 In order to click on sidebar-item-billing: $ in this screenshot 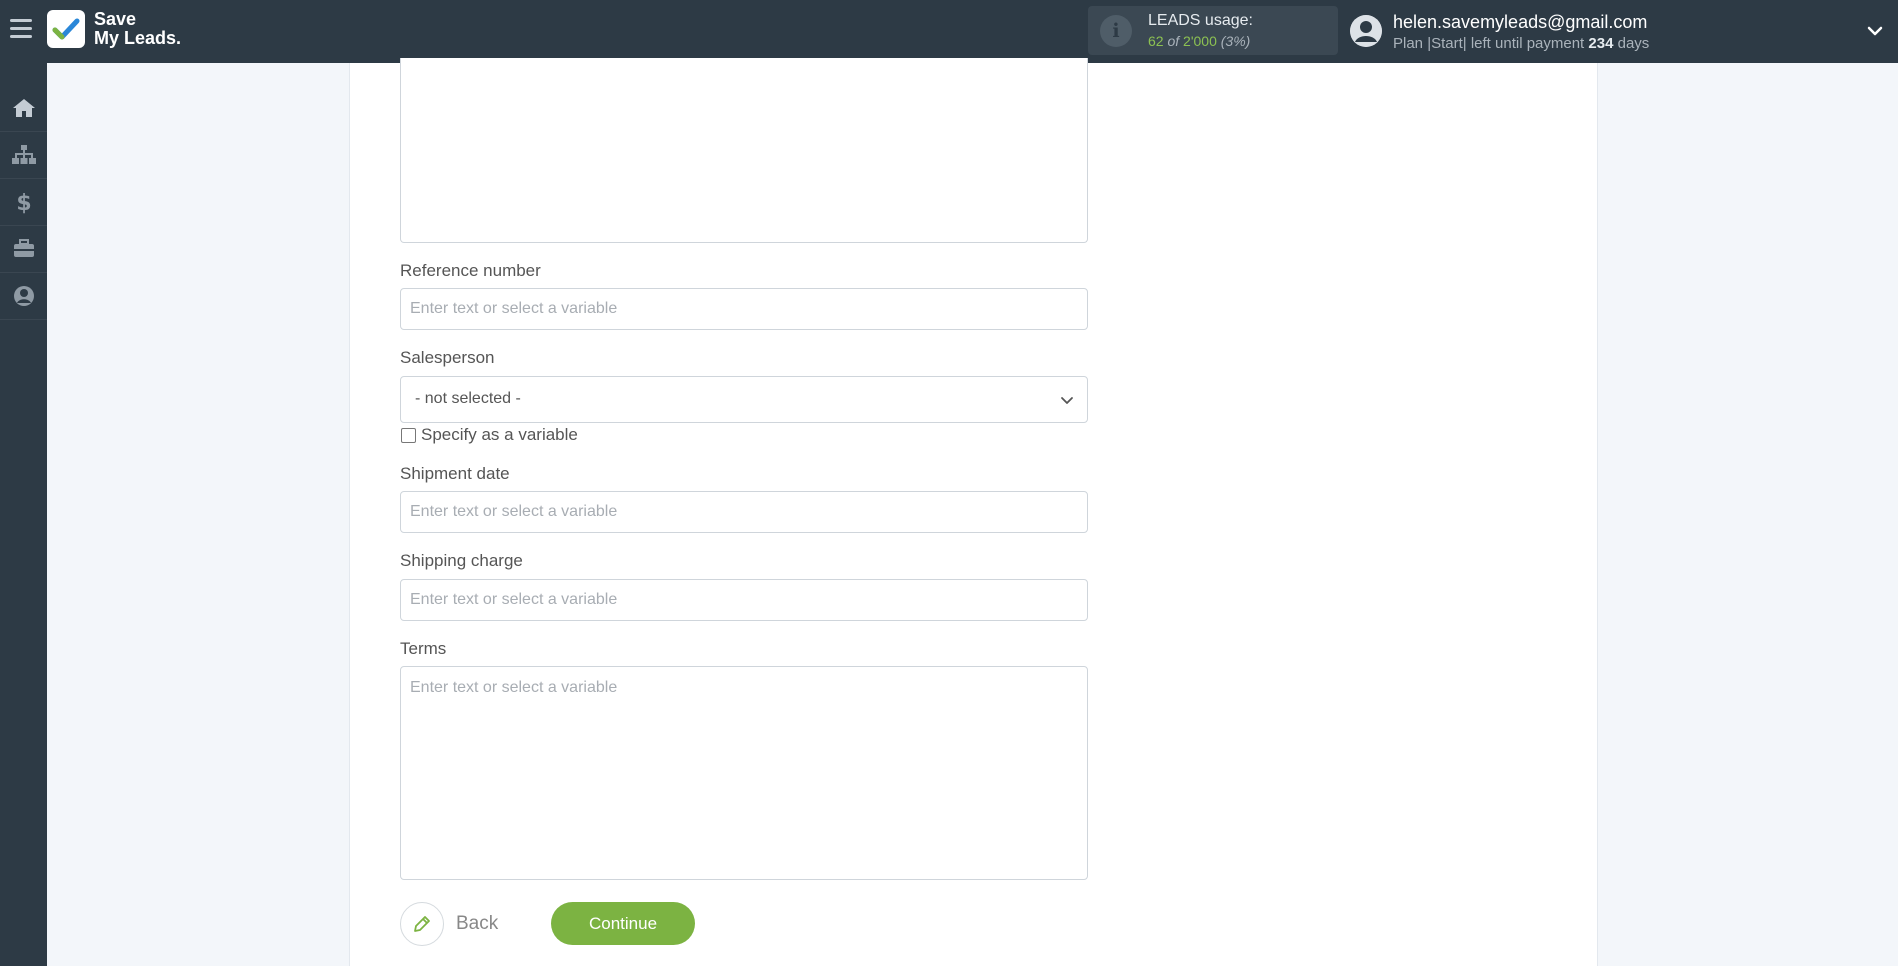, I will do `click(23, 202)`.